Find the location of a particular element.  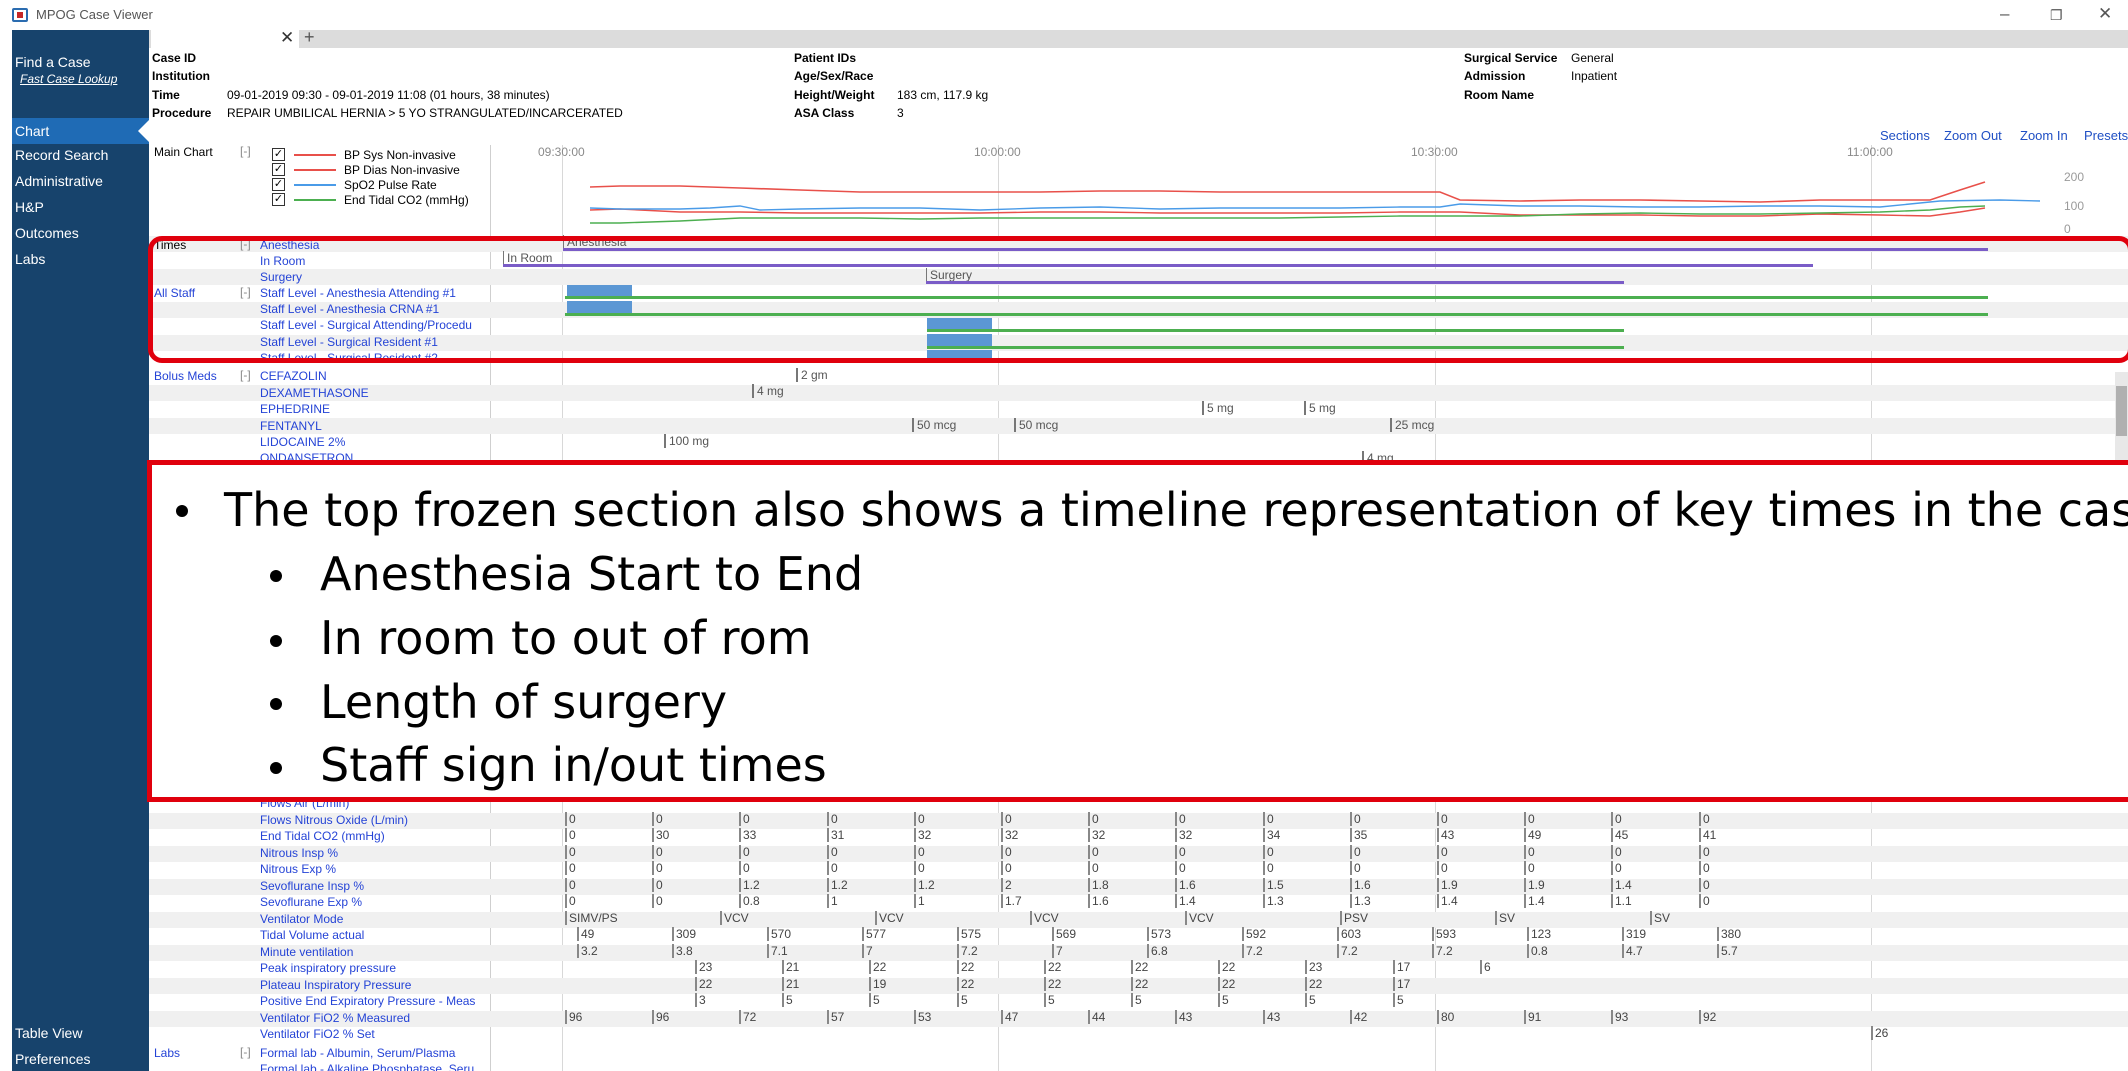

y-tick-label: 200 is located at coordinates (2074, 177).